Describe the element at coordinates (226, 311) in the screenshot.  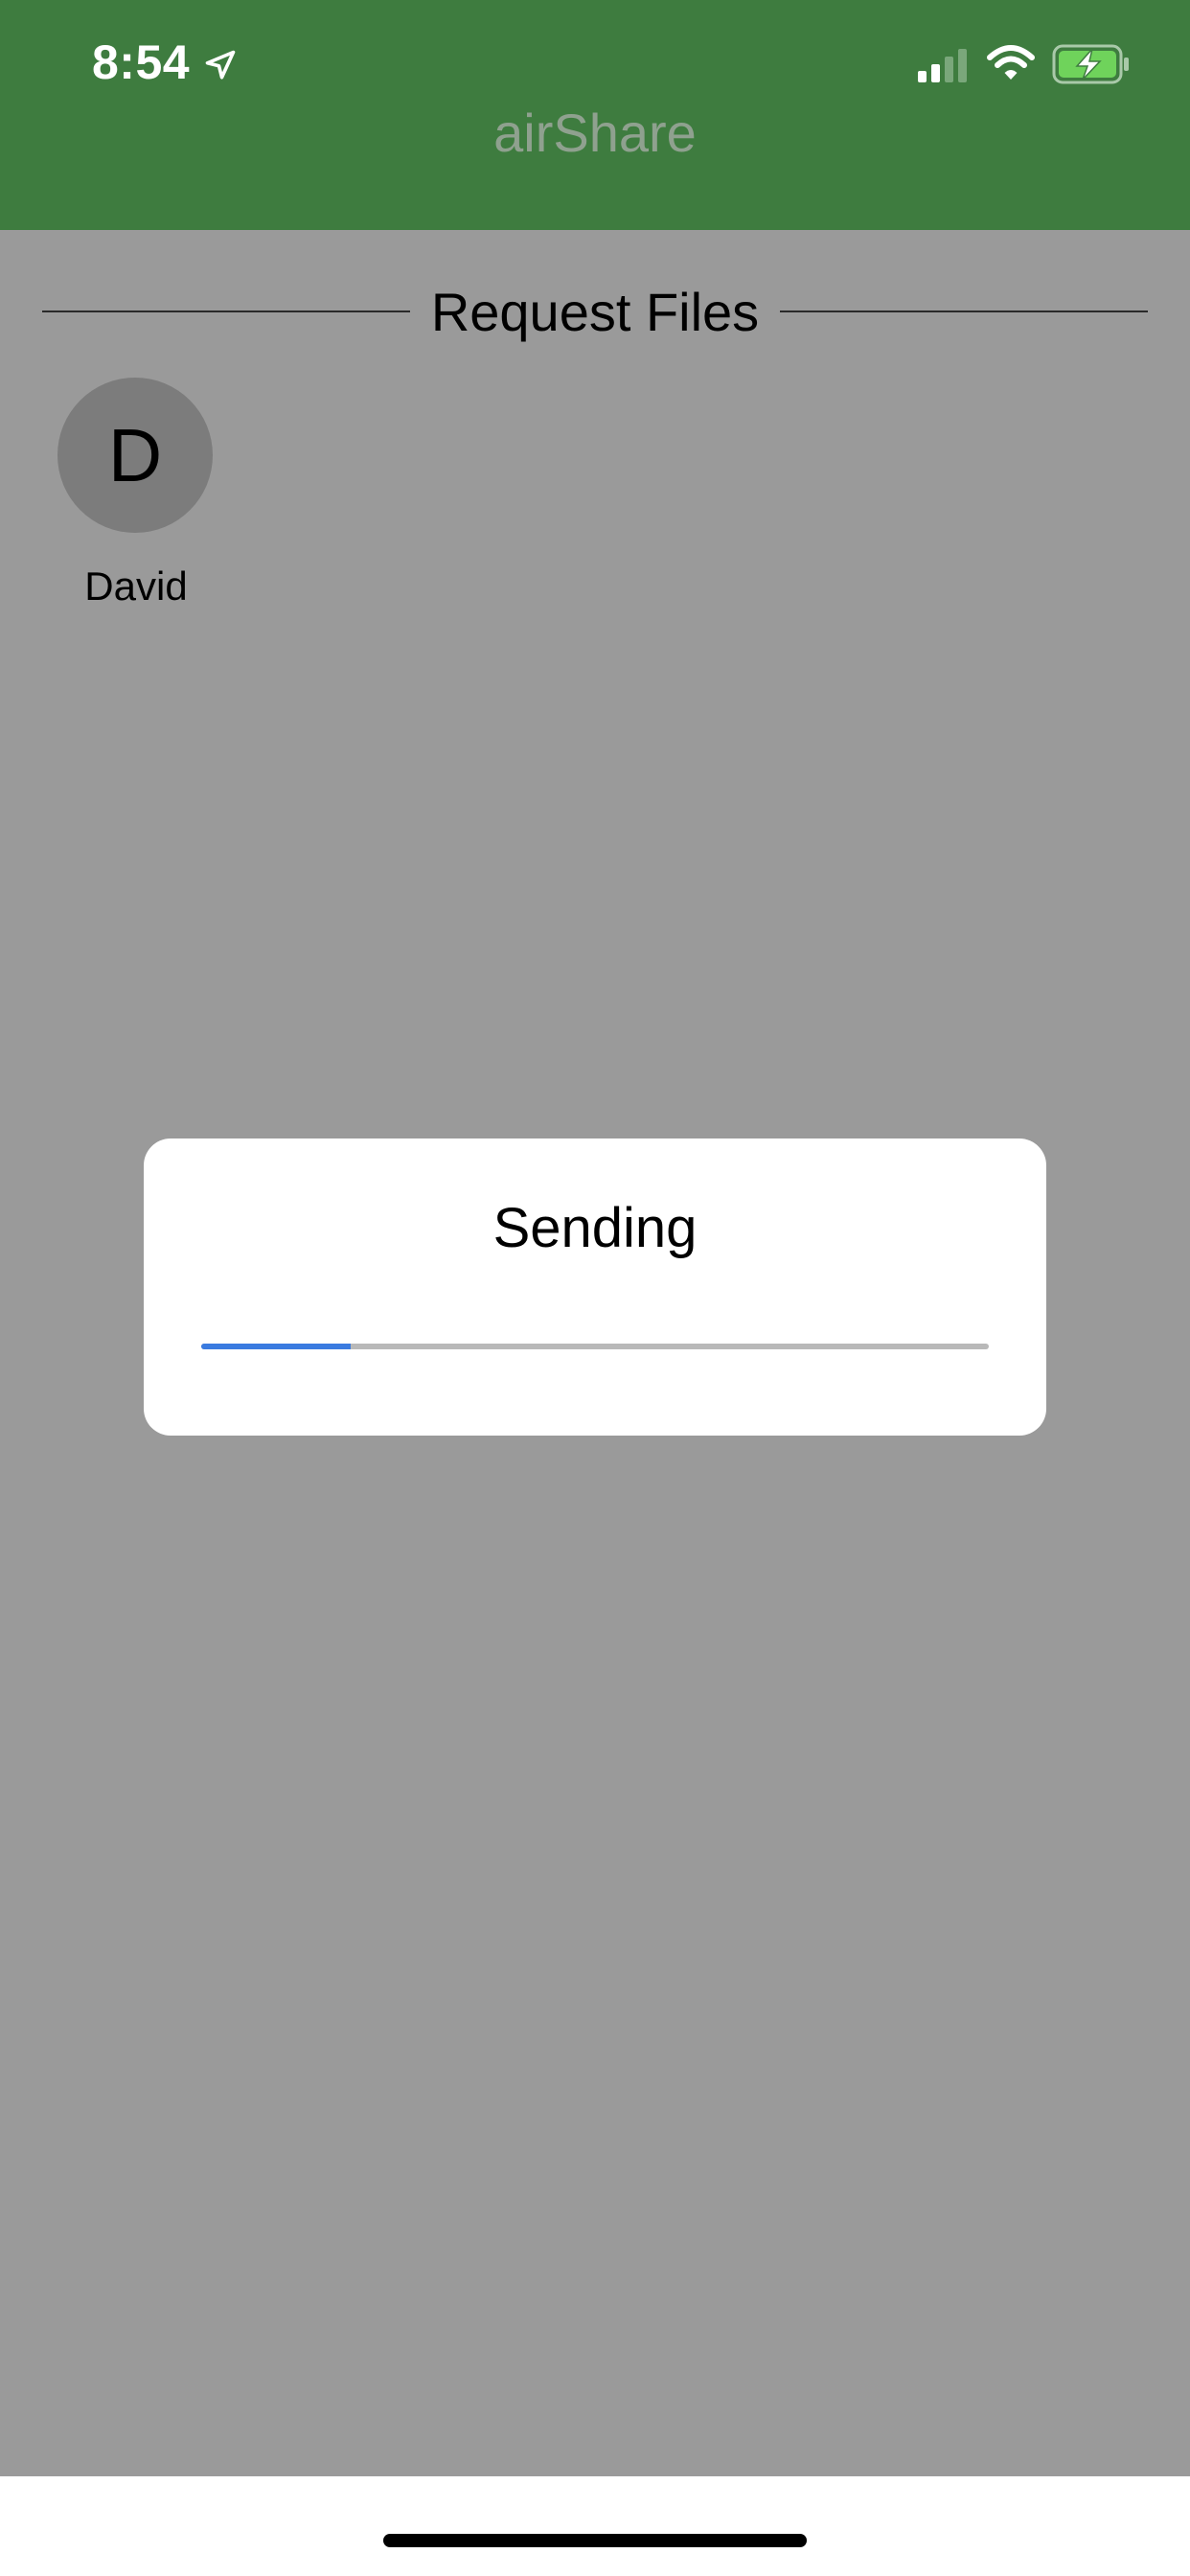
I see `divider-left` at that location.